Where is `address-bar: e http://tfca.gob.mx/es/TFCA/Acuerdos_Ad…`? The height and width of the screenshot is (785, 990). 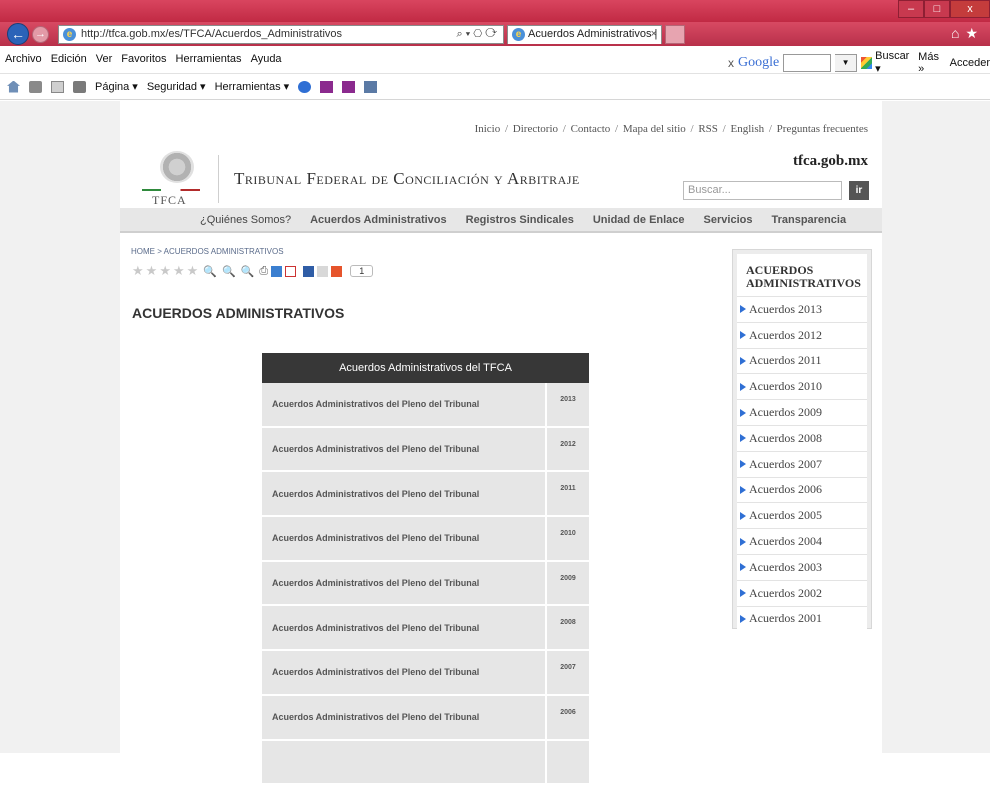
address-bar: e http://tfca.gob.mx/es/TFCA/Acuerdos_Ad… is located at coordinates (281, 34).